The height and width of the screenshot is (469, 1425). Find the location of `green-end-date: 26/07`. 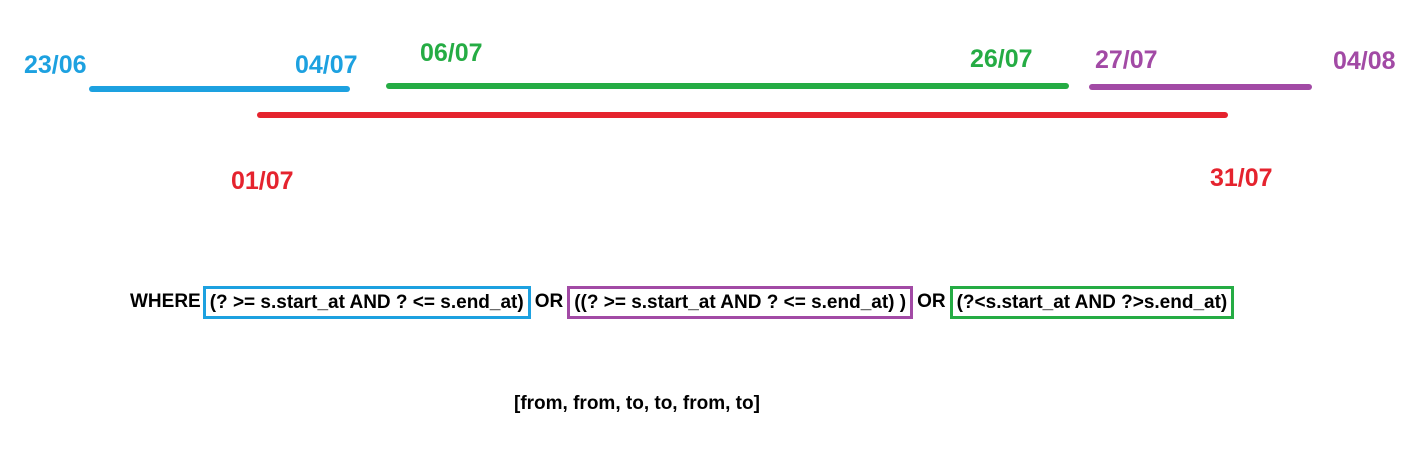

green-end-date: 26/07 is located at coordinates (1001, 59).